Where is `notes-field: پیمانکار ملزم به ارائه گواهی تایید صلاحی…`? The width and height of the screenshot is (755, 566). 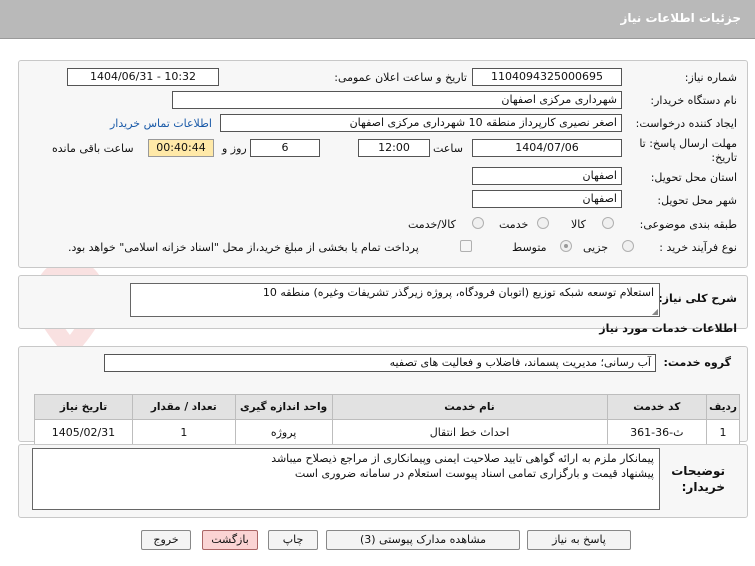 notes-field: پیمانکار ملزم به ارائه گواهی تایید صلاحی… is located at coordinates (346, 479).